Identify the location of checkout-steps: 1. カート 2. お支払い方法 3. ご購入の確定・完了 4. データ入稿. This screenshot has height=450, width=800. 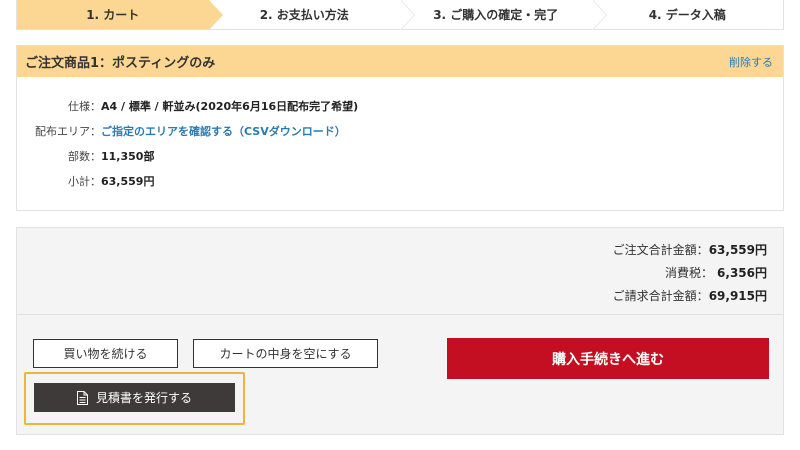
(400, 15).